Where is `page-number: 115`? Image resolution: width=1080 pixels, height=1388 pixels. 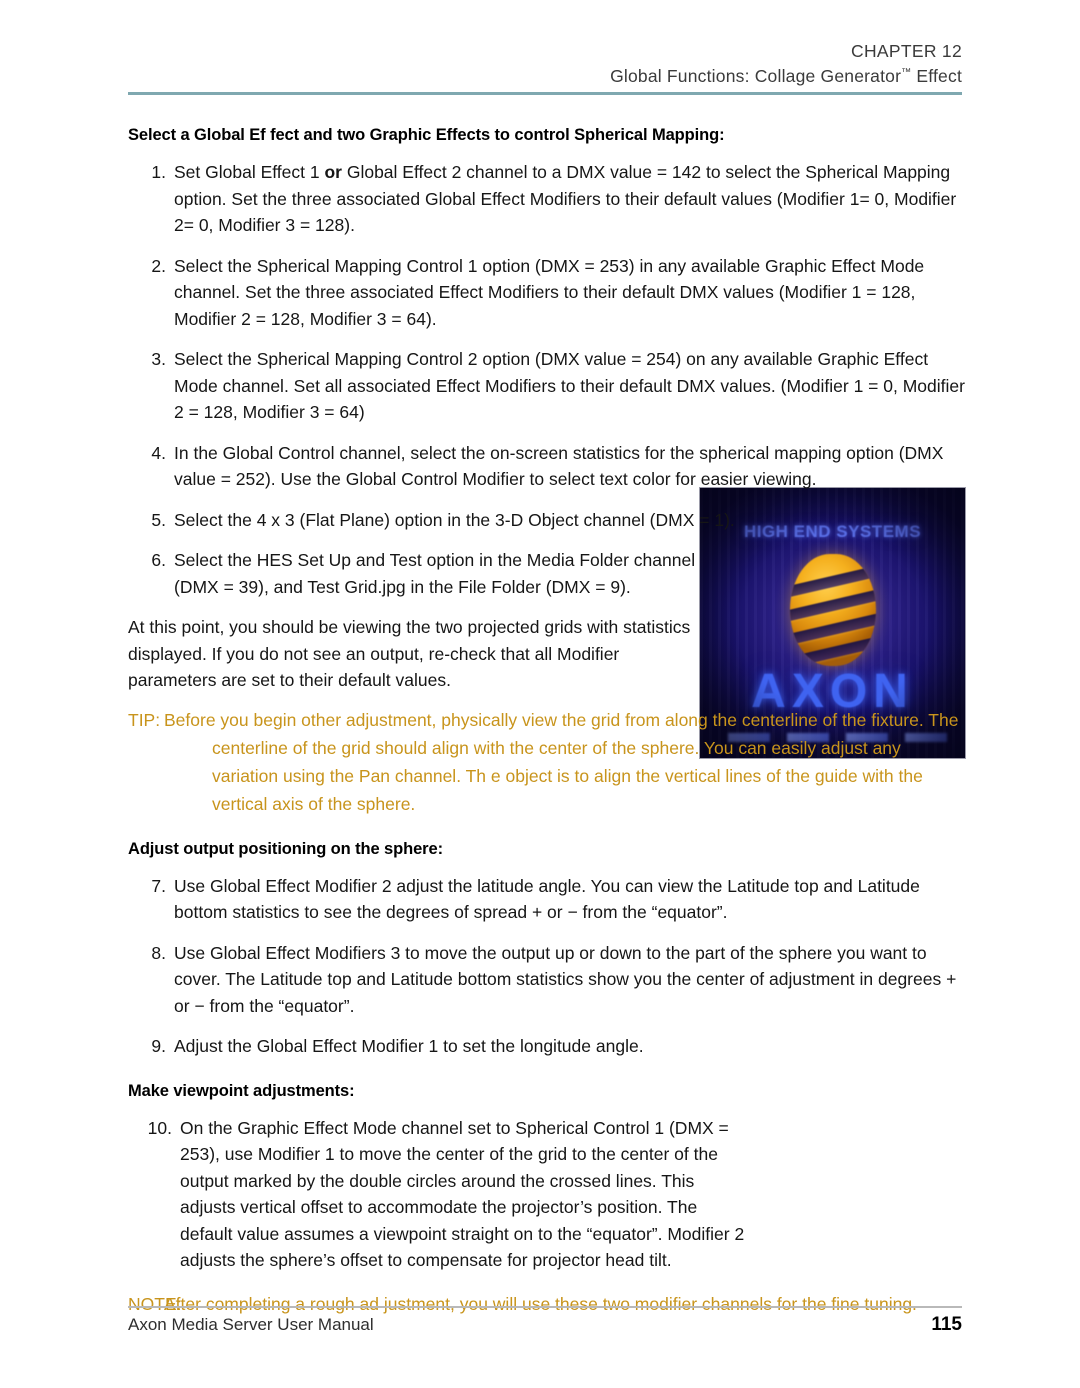
page-number: 115 is located at coordinates (946, 1324).